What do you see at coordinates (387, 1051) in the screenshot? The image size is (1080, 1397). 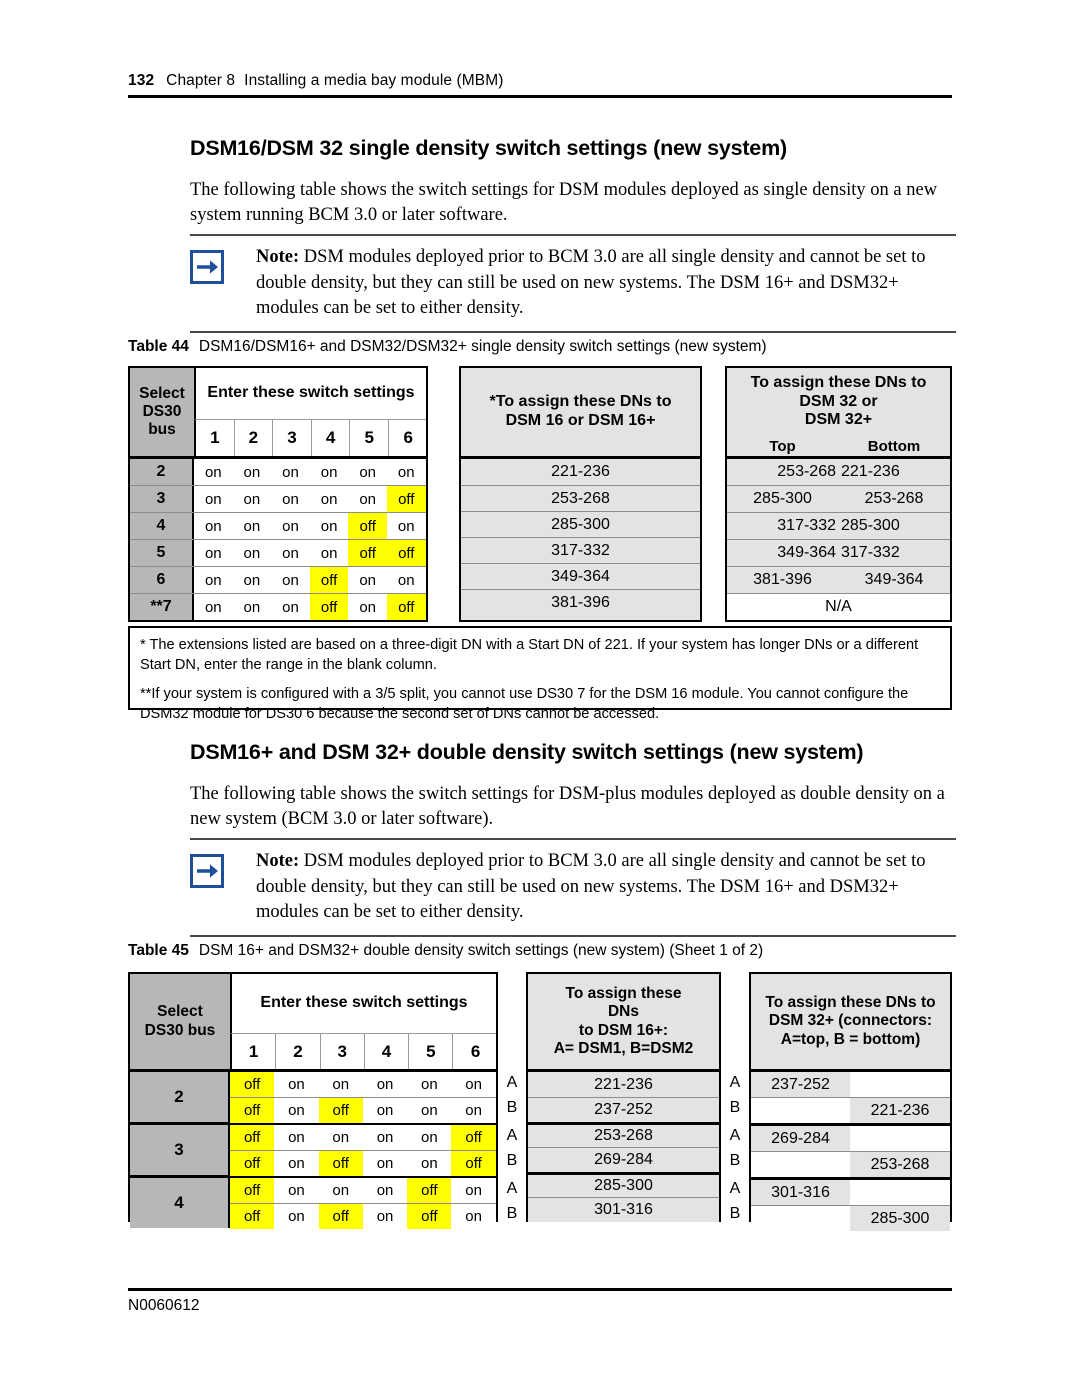 I see `switch45-number-4: 4` at bounding box center [387, 1051].